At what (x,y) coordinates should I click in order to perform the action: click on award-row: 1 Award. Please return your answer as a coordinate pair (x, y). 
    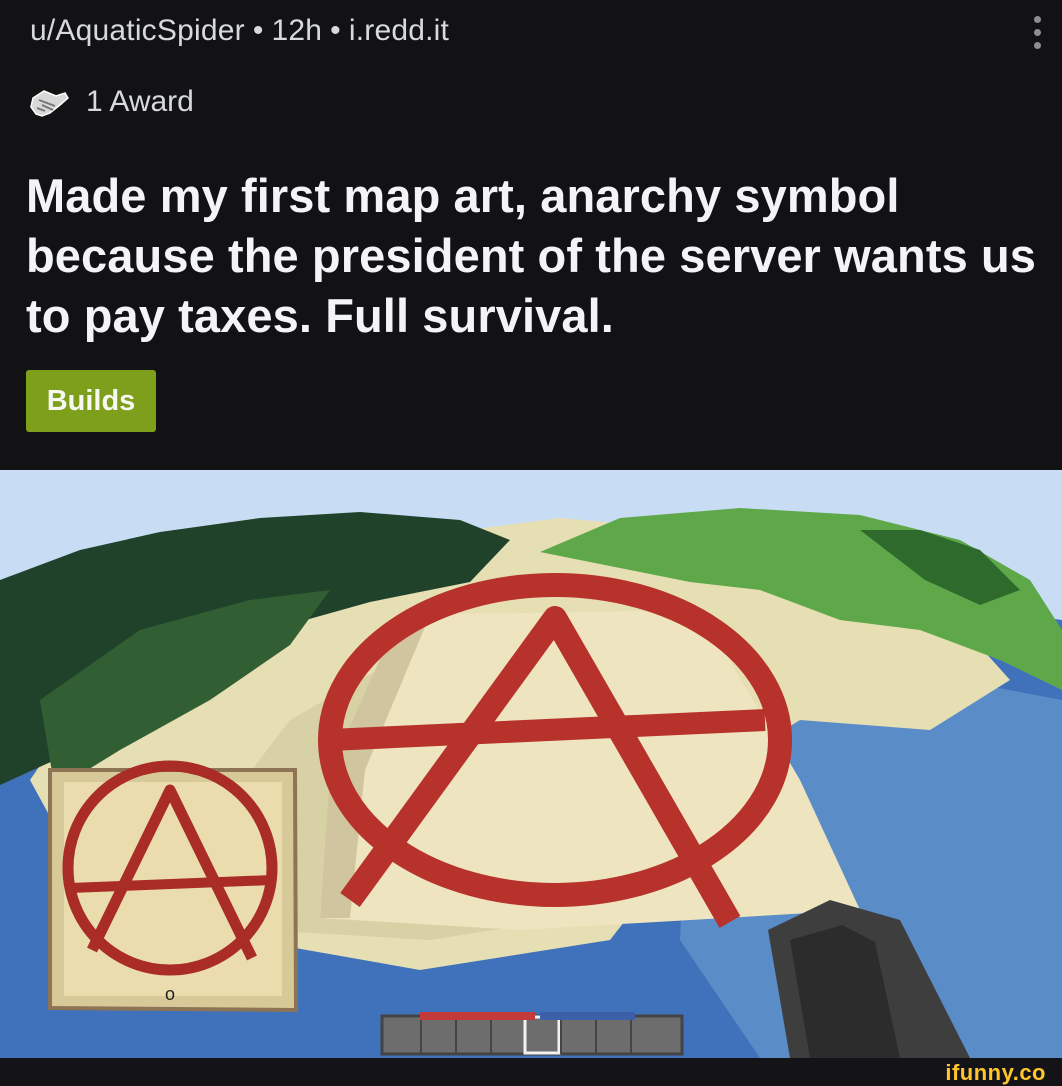
    Looking at the image, I should click on (111, 102).